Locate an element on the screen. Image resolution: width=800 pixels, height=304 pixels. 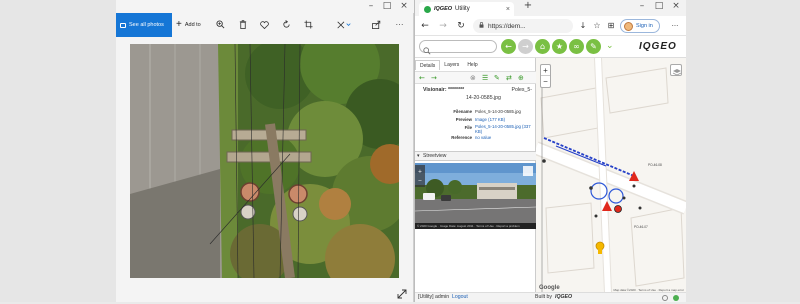
see-all-photos-label: See all photos is located at coordinates (146, 25).